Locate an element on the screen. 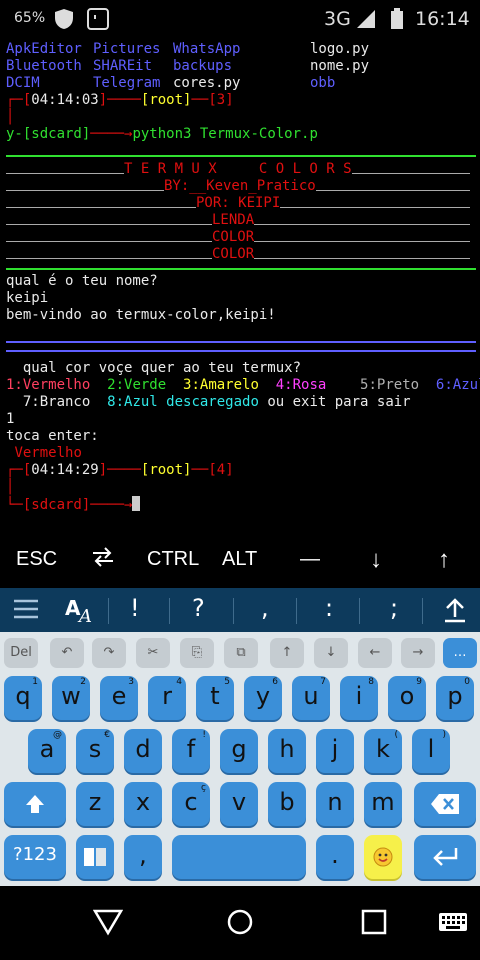 Image resolution: width=480 pixels, height=960 pixels. key-a: a @ is located at coordinates (47, 751).